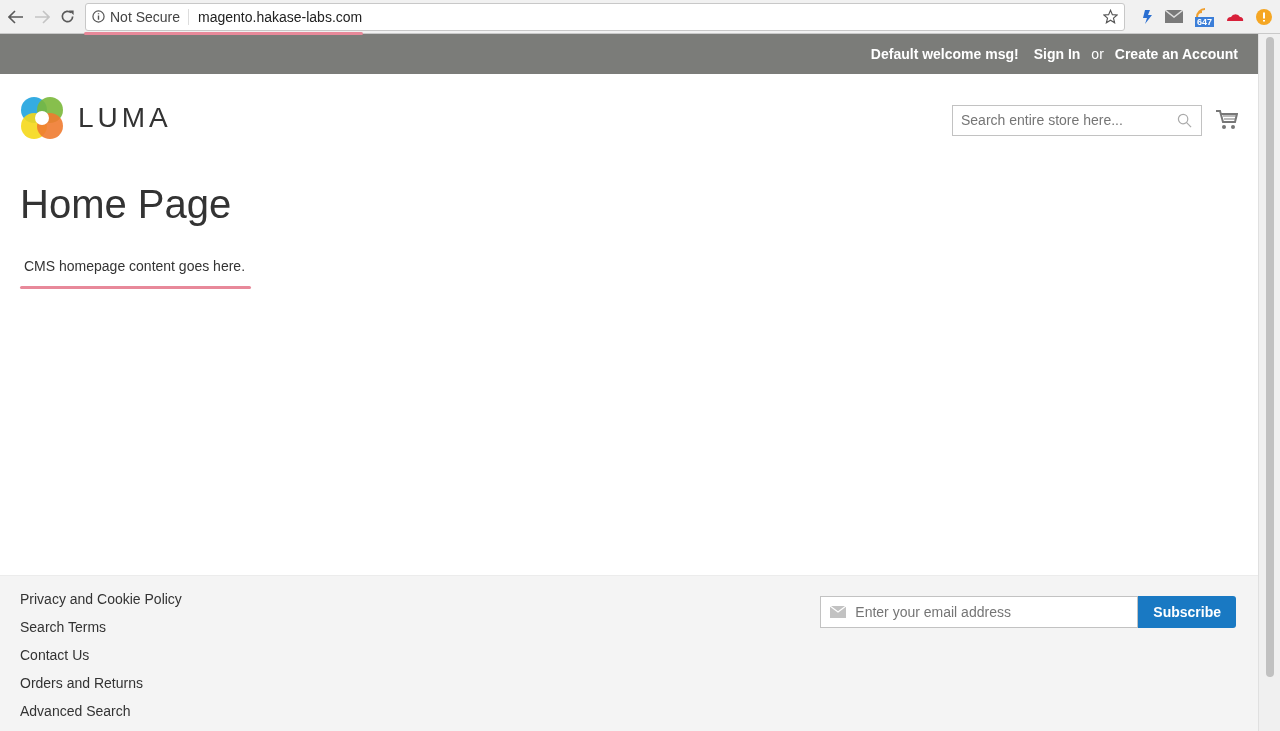 The width and height of the screenshot is (1280, 731). Describe the element at coordinates (98, 16) in the screenshot. I see `info-icon` at that location.